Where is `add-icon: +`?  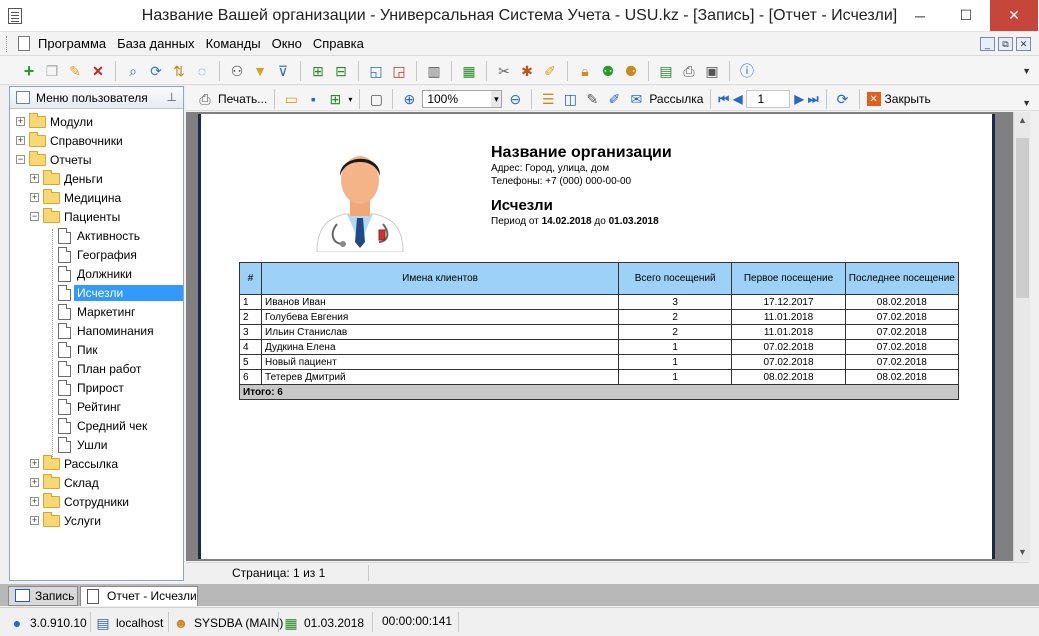 add-icon: + is located at coordinates (29, 71).